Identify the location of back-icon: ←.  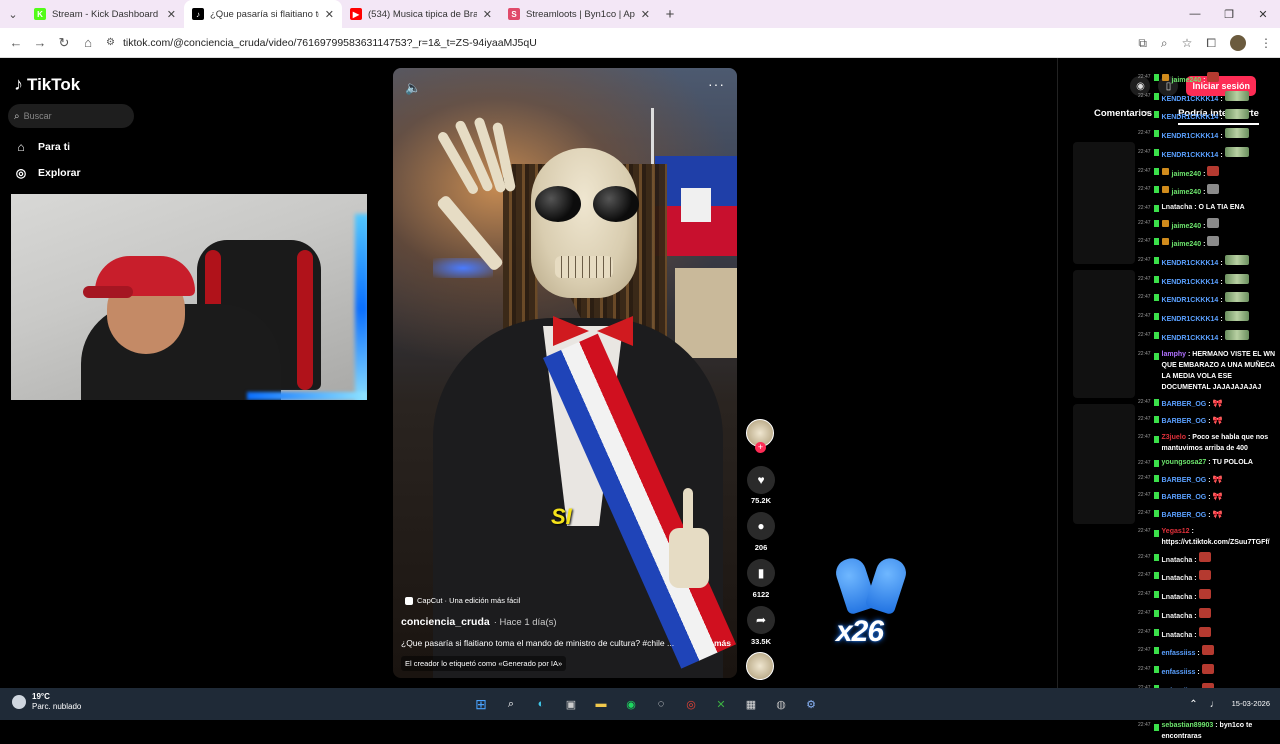
(16, 42).